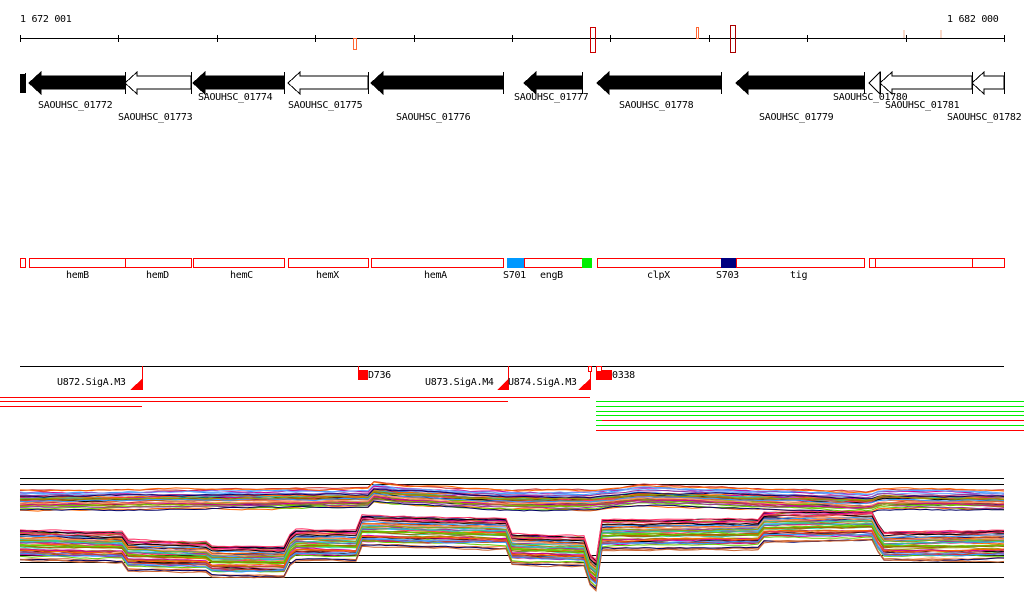 This screenshot has height=611, width=1024. What do you see at coordinates (551, 275) in the screenshot?
I see `annotation-label: engB` at bounding box center [551, 275].